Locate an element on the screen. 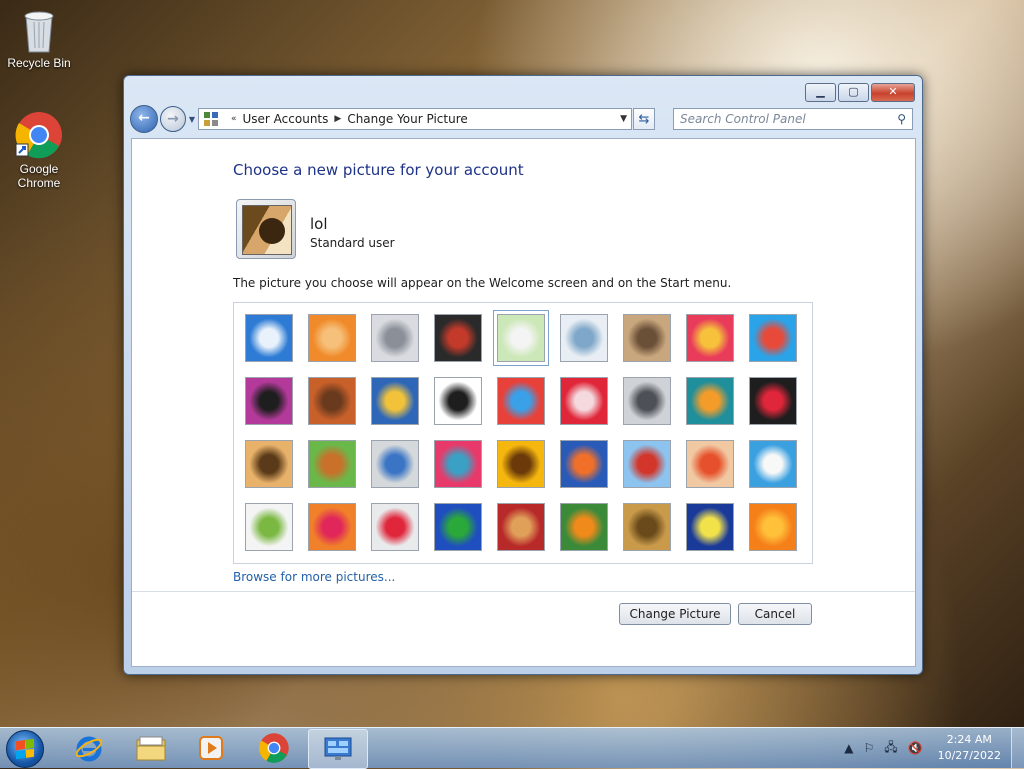  desktop-icon-recycle-bin: Recycle Bin is located at coordinates (39, 38).